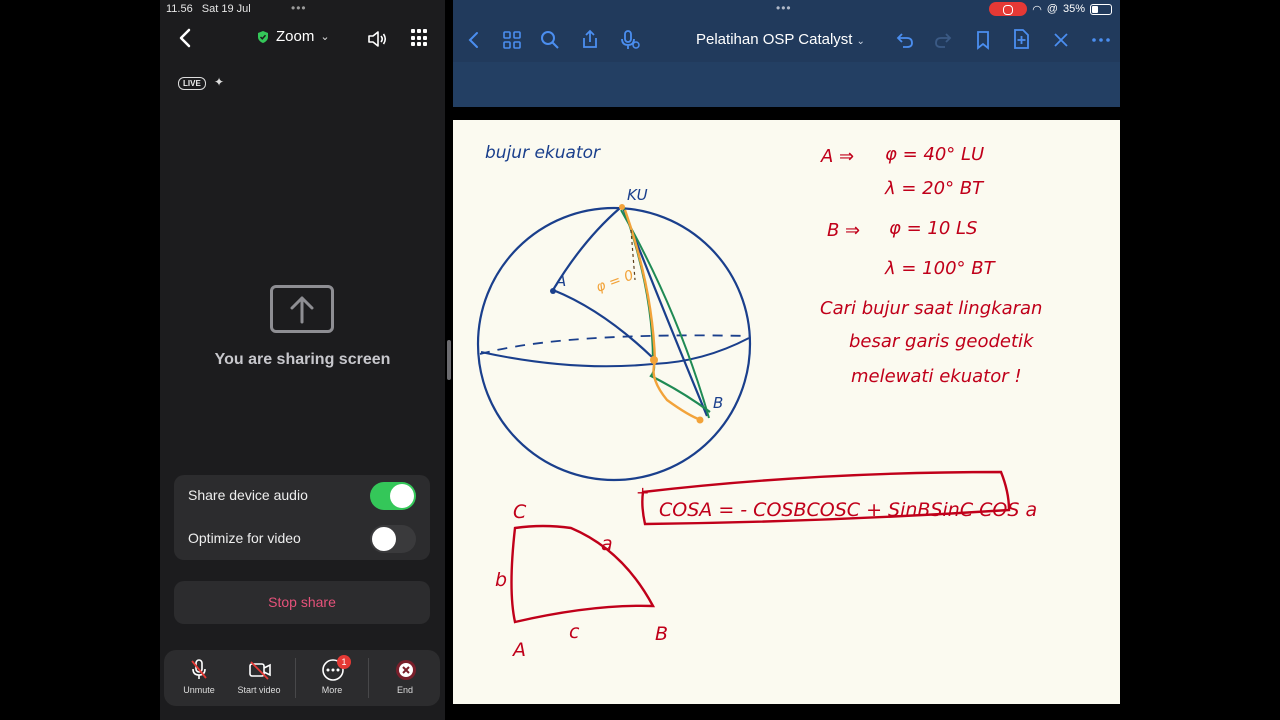 The height and width of the screenshot is (720, 1280). What do you see at coordinates (607, 544) in the screenshot?
I see `triangle-side-a: a` at bounding box center [607, 544].